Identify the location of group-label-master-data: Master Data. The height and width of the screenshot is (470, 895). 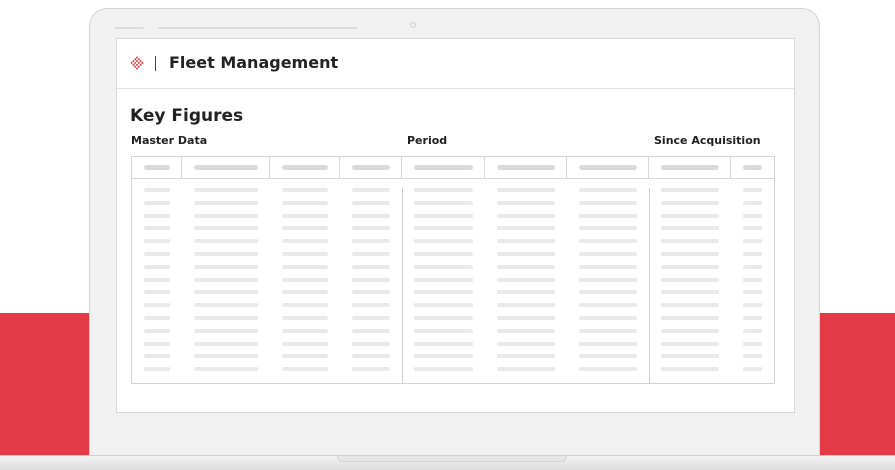
(169, 140).